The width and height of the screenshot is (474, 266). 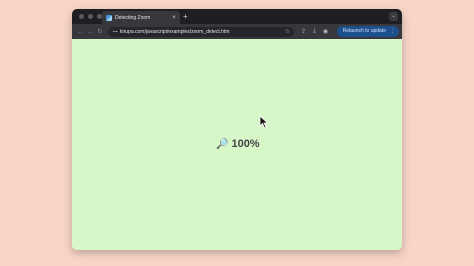 What do you see at coordinates (392, 31) in the screenshot?
I see `more-menu-icon: ⋮` at bounding box center [392, 31].